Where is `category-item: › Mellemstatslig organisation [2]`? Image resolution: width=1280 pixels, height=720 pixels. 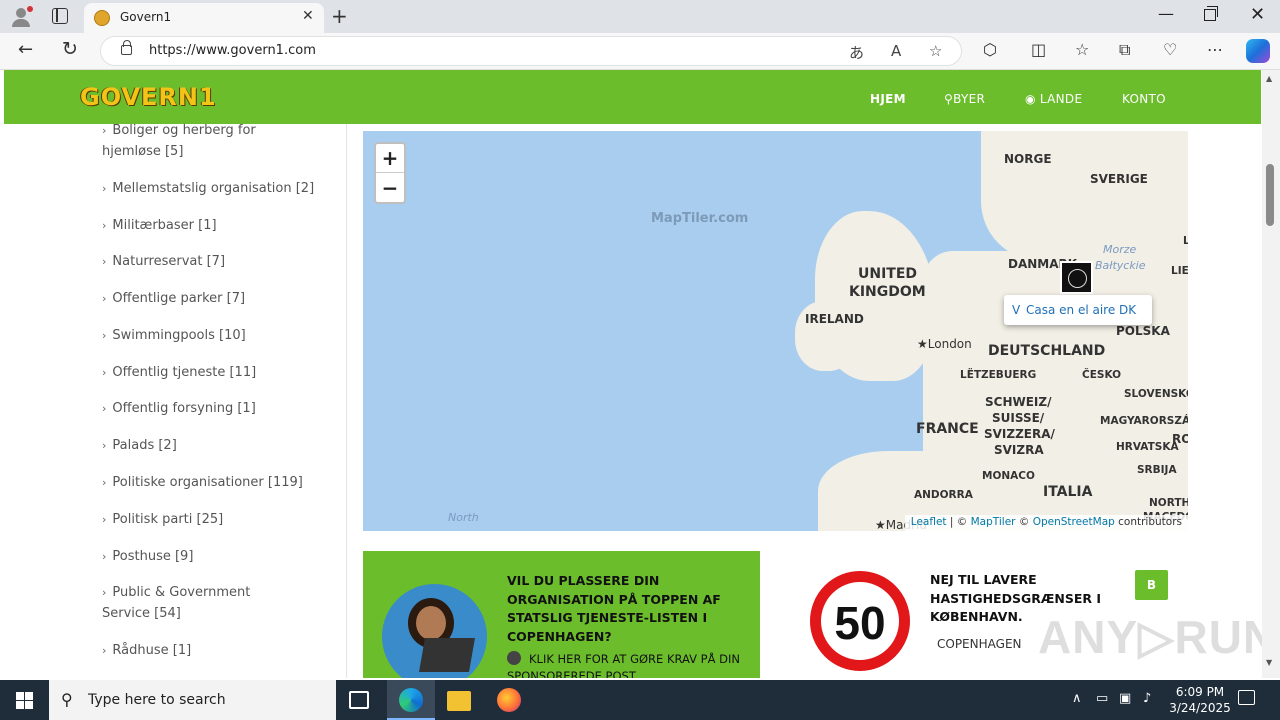
category-item: › Mellemstatslig organisation [2] is located at coordinates (209, 188).